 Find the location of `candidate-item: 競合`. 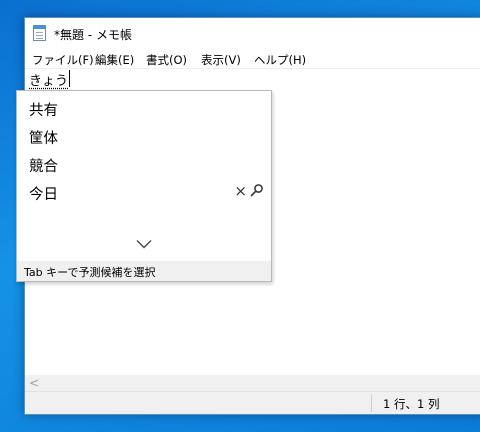

candidate-item: 競合 is located at coordinates (144, 164).